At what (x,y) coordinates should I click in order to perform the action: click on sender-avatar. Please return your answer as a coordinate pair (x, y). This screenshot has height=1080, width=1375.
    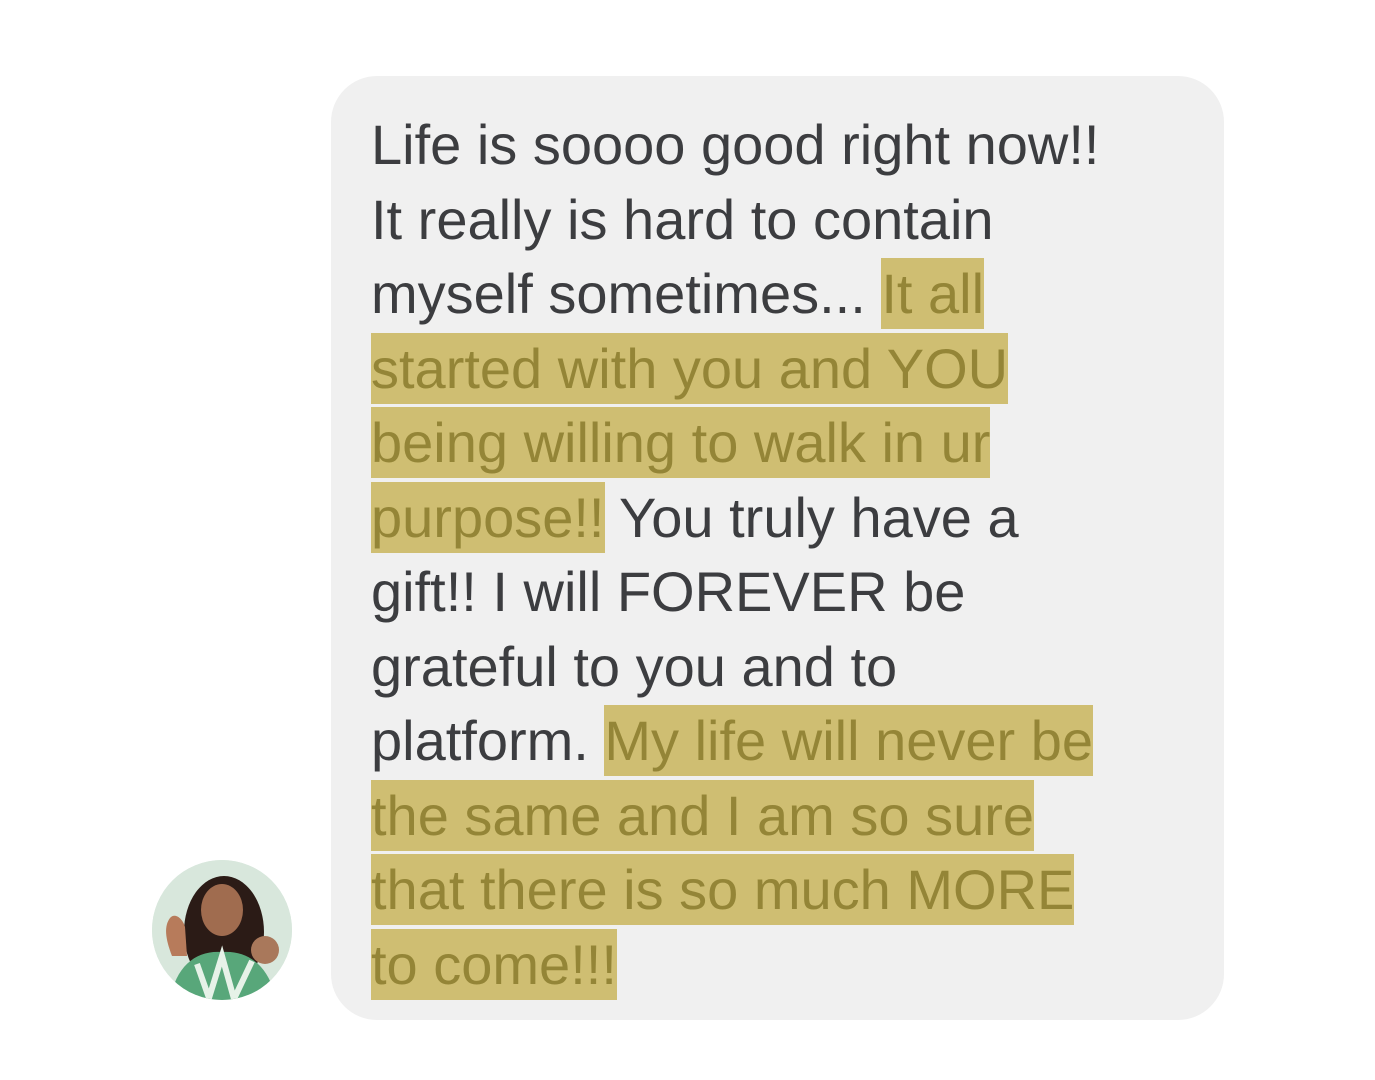
    Looking at the image, I should click on (222, 930).